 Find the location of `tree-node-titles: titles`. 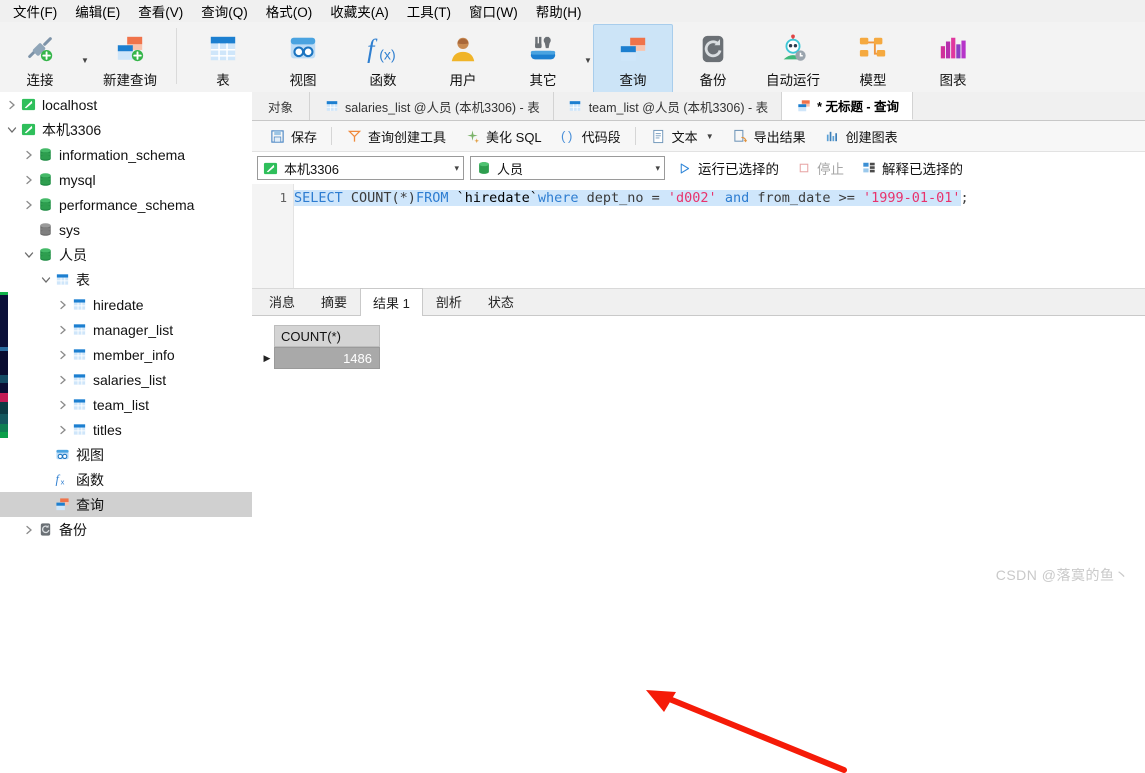

tree-node-titles: titles is located at coordinates (126, 429).